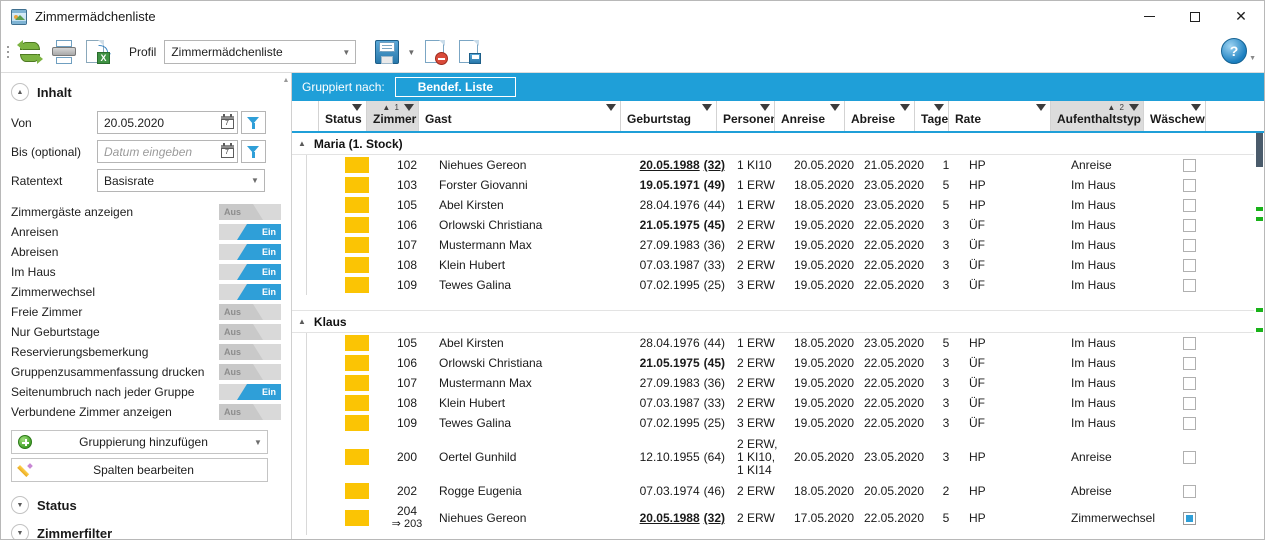  Describe the element at coordinates (879, 116) in the screenshot. I see `column-header-abreise: Abreise` at that location.